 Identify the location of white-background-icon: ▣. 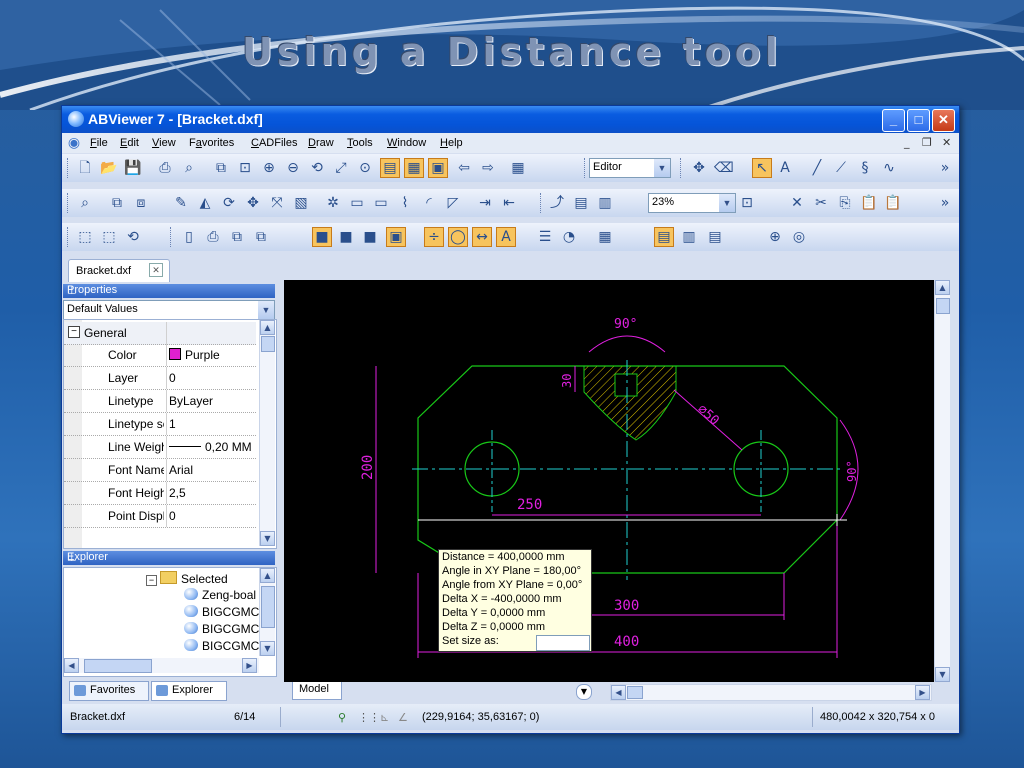
(396, 237).